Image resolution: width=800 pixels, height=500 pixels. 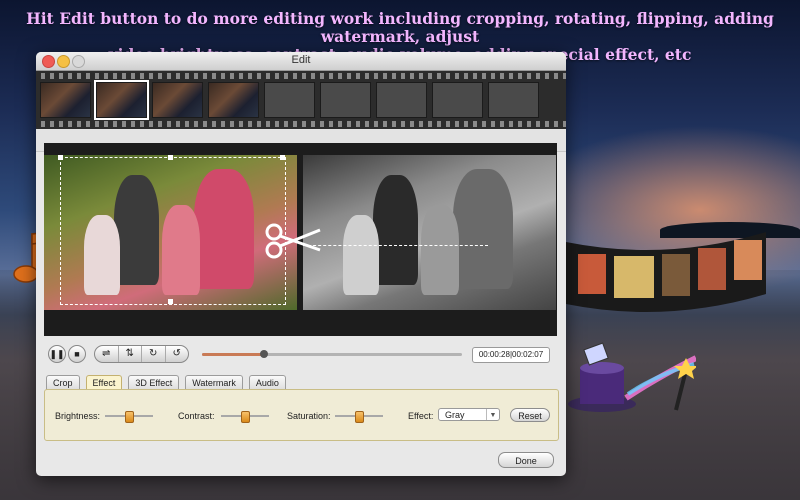 I want to click on brightness-slider, so click(x=129, y=417).